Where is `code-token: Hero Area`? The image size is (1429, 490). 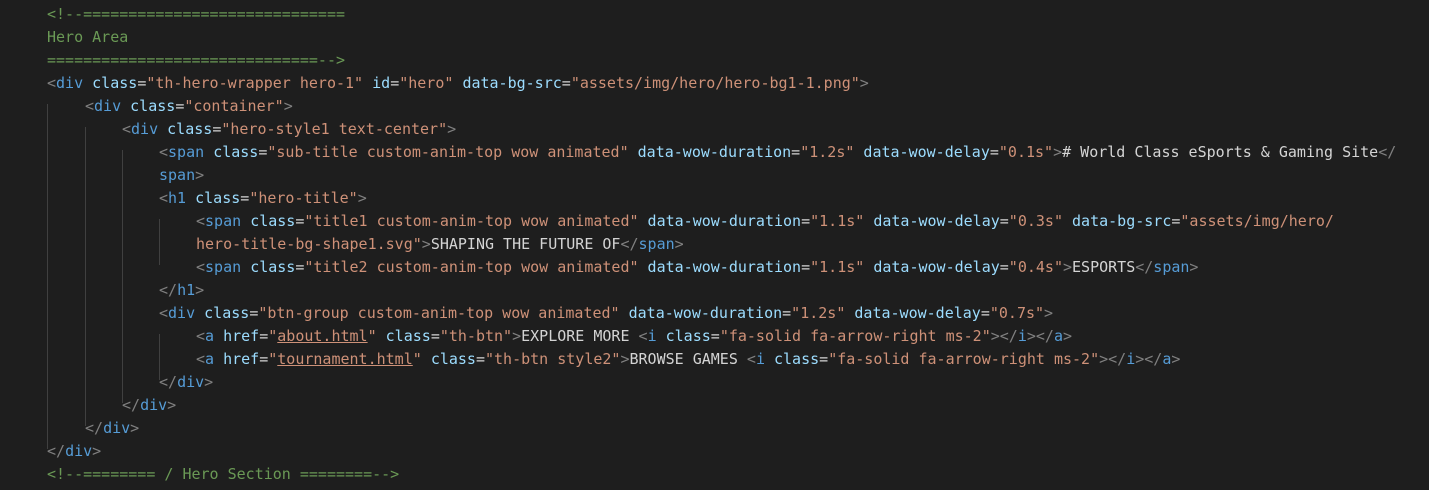 code-token: Hero Area is located at coordinates (88, 37).